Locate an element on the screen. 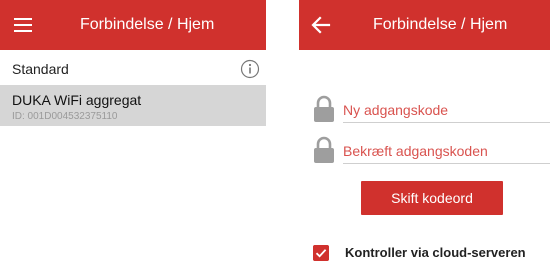 This screenshot has width=550, height=263. change-password-button: Skift kodeord is located at coordinates (432, 198).